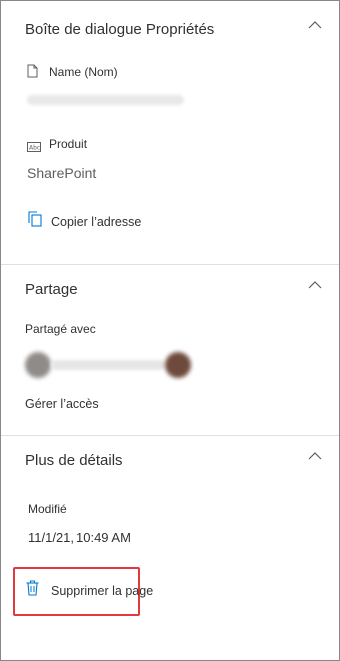  Describe the element at coordinates (68, 144) in the screenshot. I see `type-field-label: Produit` at that location.